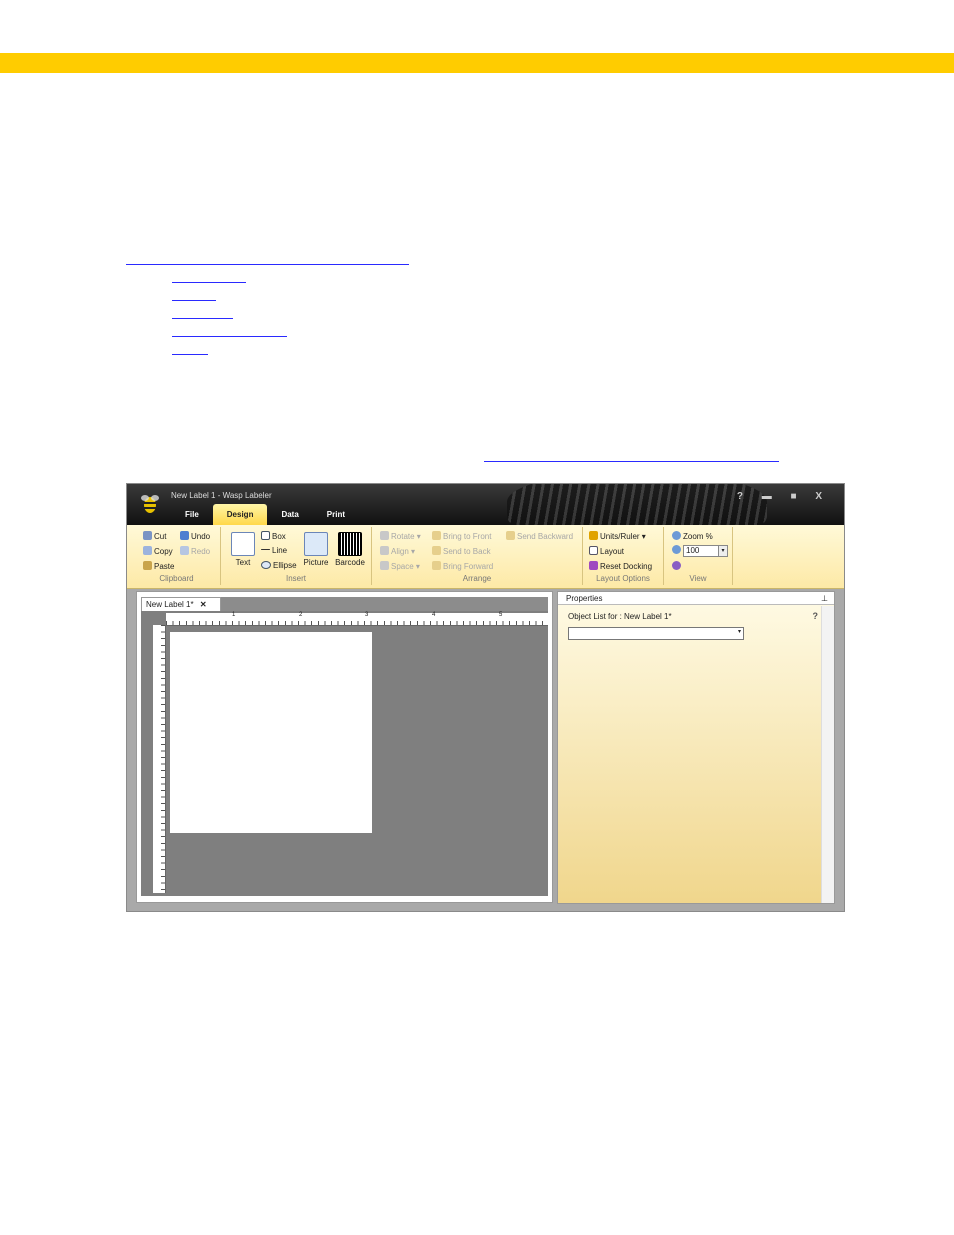 The height and width of the screenshot is (1235, 954). I want to click on zoom-fit-button, so click(677, 566).